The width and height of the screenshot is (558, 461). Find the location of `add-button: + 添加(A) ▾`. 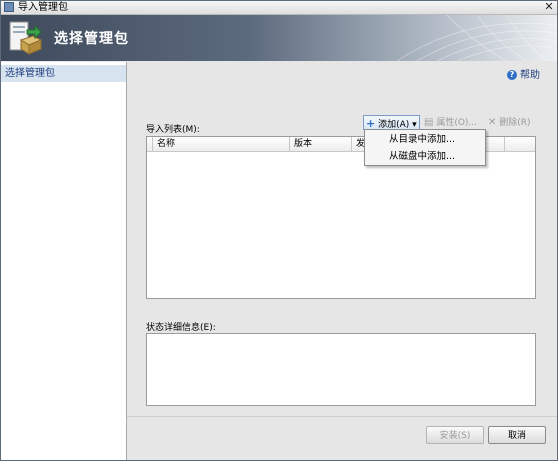

add-button: + 添加(A) ▾ is located at coordinates (391, 122).